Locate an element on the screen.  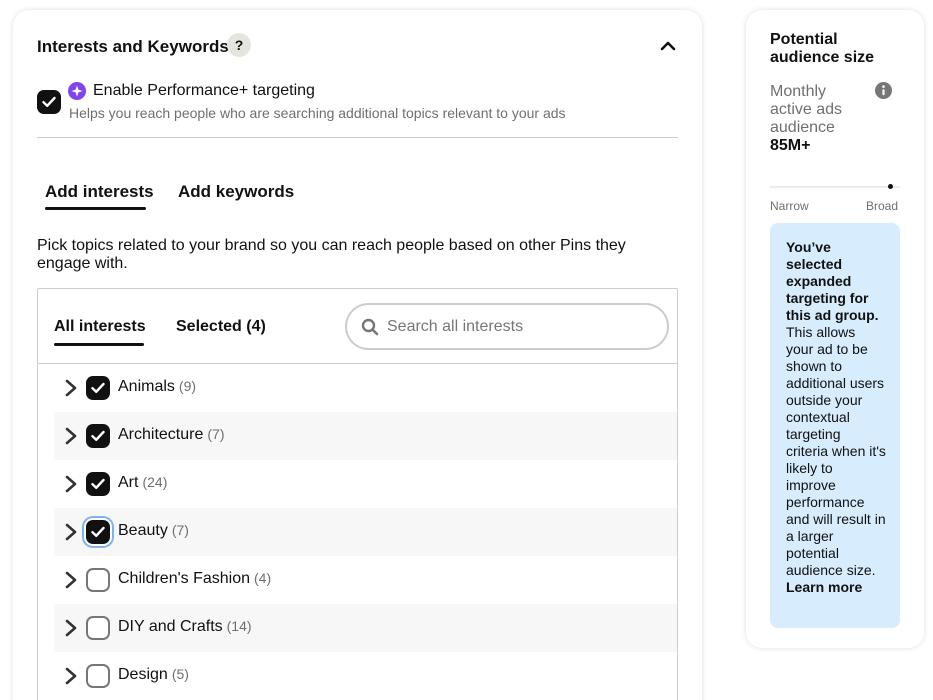
interest-label: Beauty (7) is located at coordinates (153, 531).